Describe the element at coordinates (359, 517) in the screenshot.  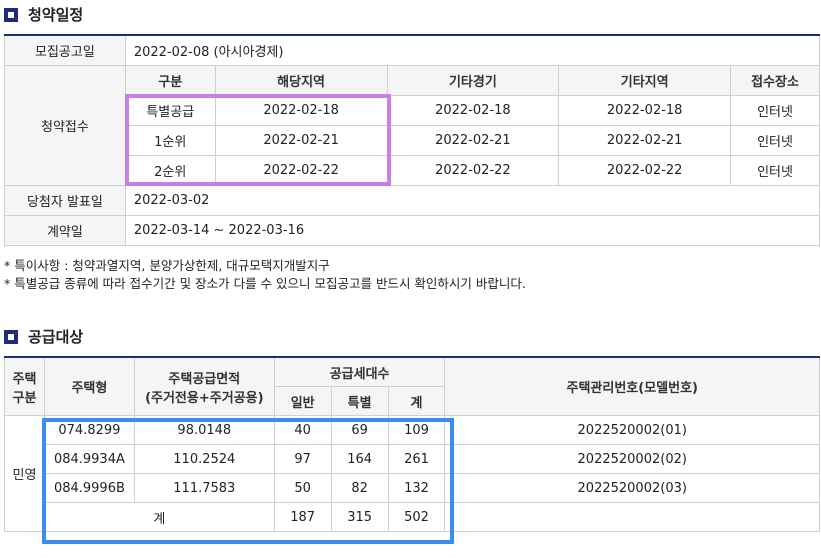
I see `total-special: 315` at that location.